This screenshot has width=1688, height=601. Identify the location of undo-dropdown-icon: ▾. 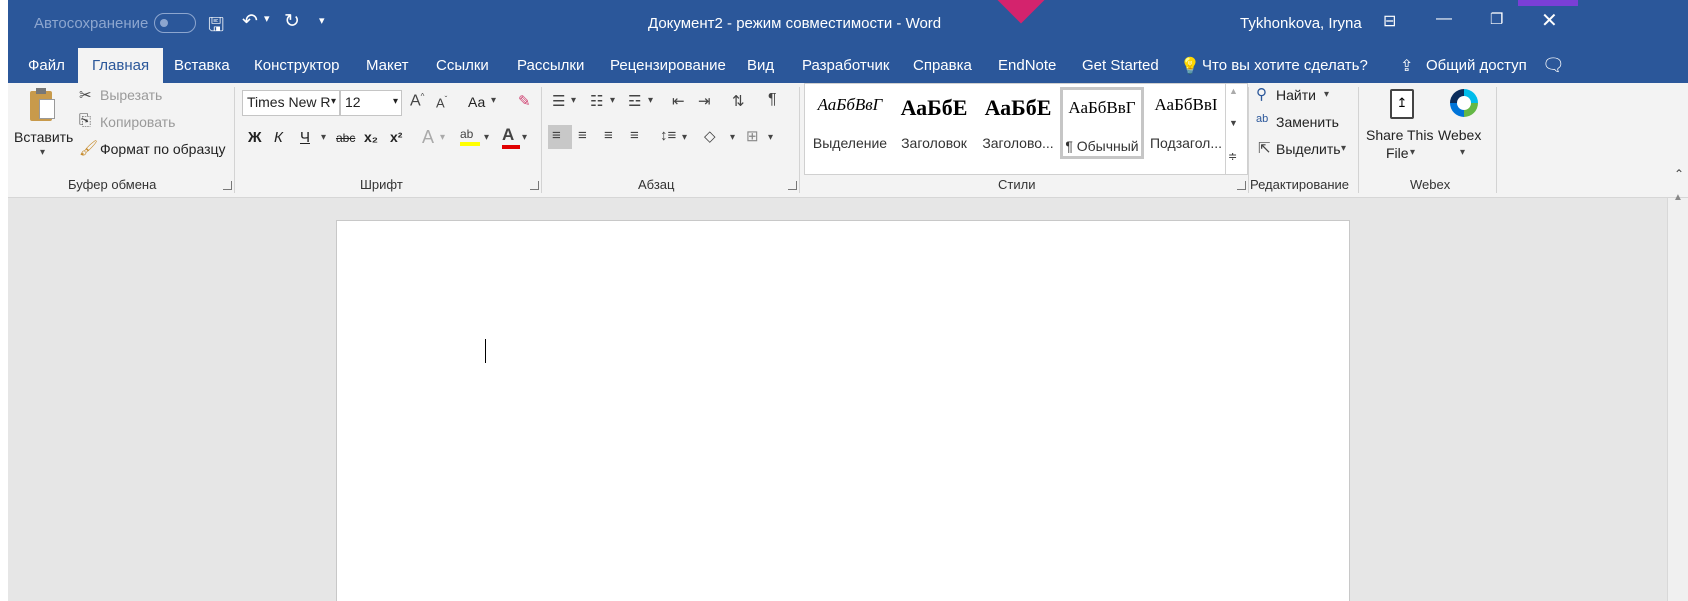
(267, 18).